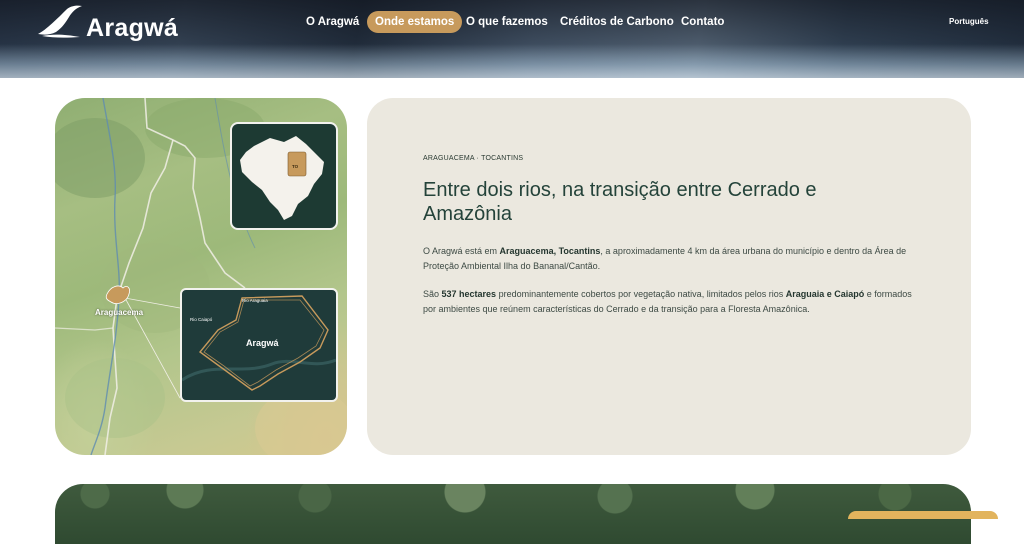 The height and width of the screenshot is (544, 1024). I want to click on brazil-outline-icon, so click(282, 178).